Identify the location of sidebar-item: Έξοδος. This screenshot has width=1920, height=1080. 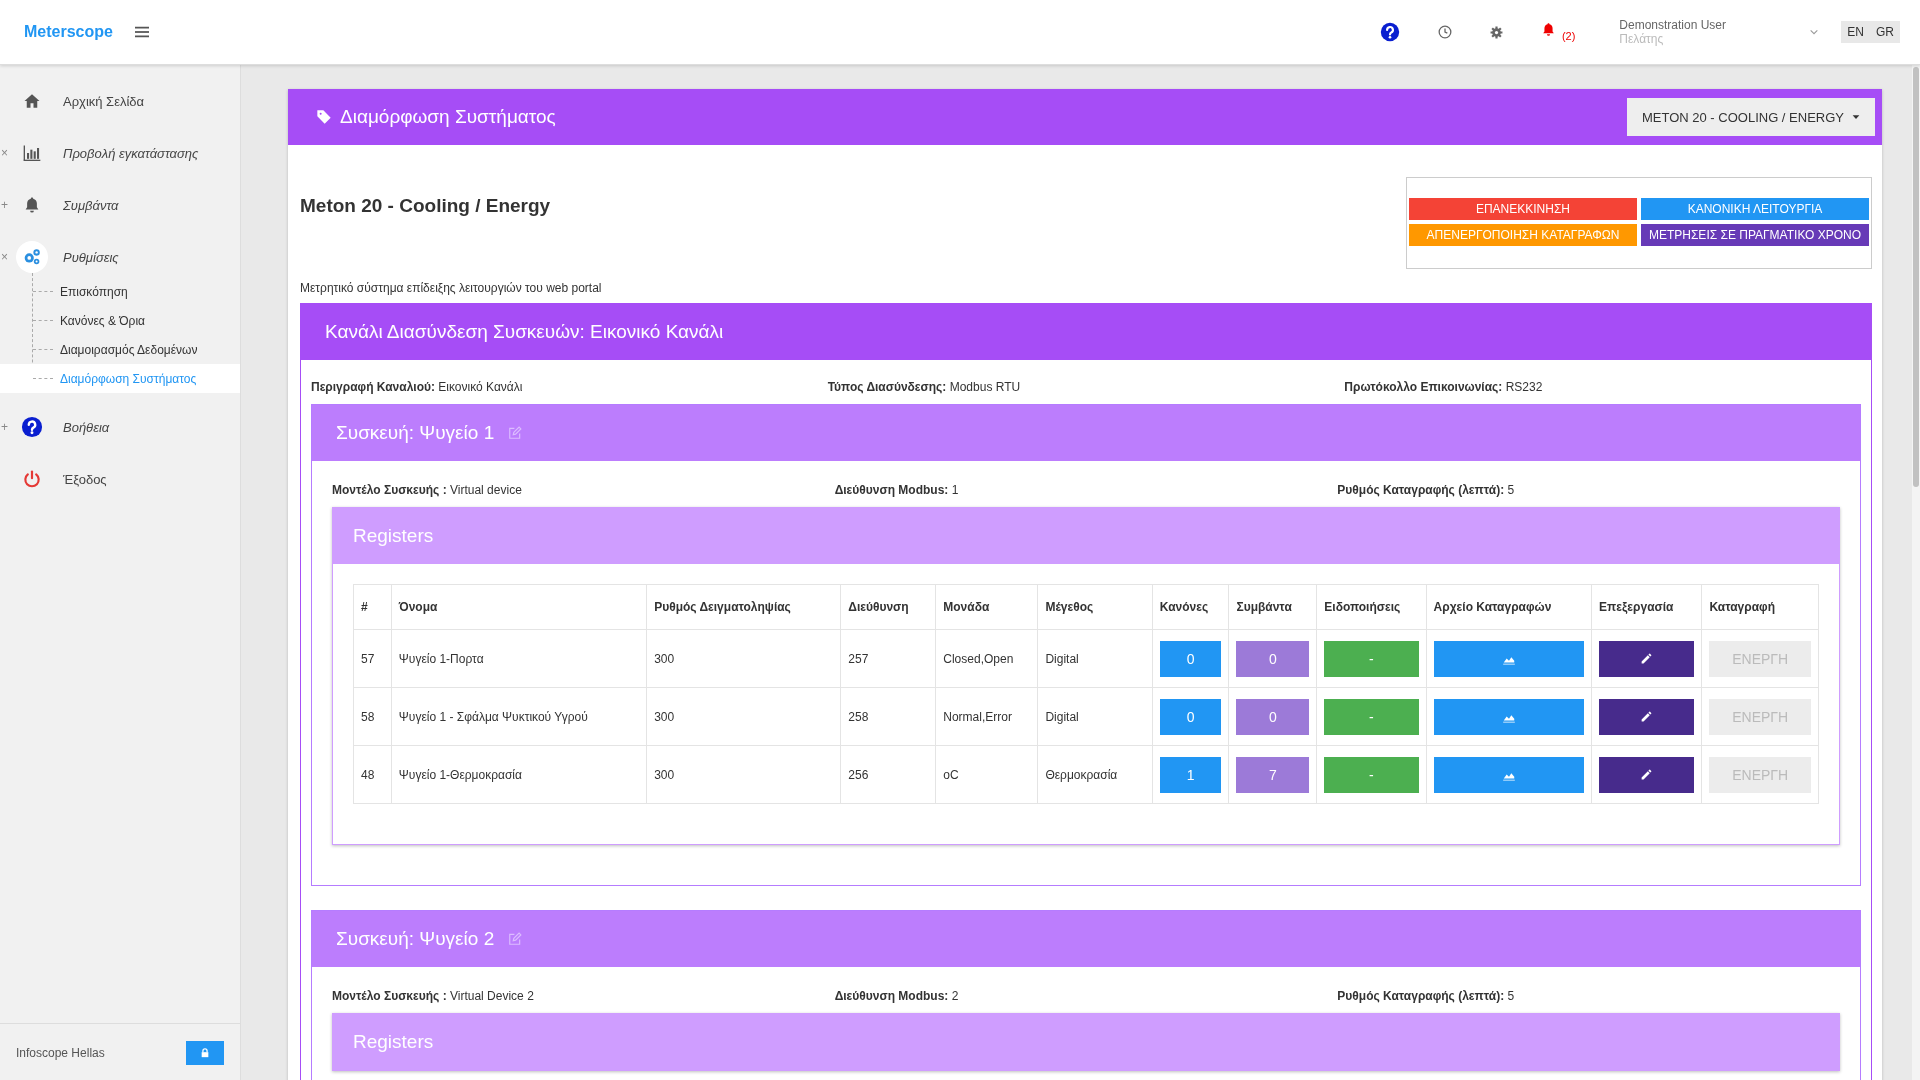
(120, 479).